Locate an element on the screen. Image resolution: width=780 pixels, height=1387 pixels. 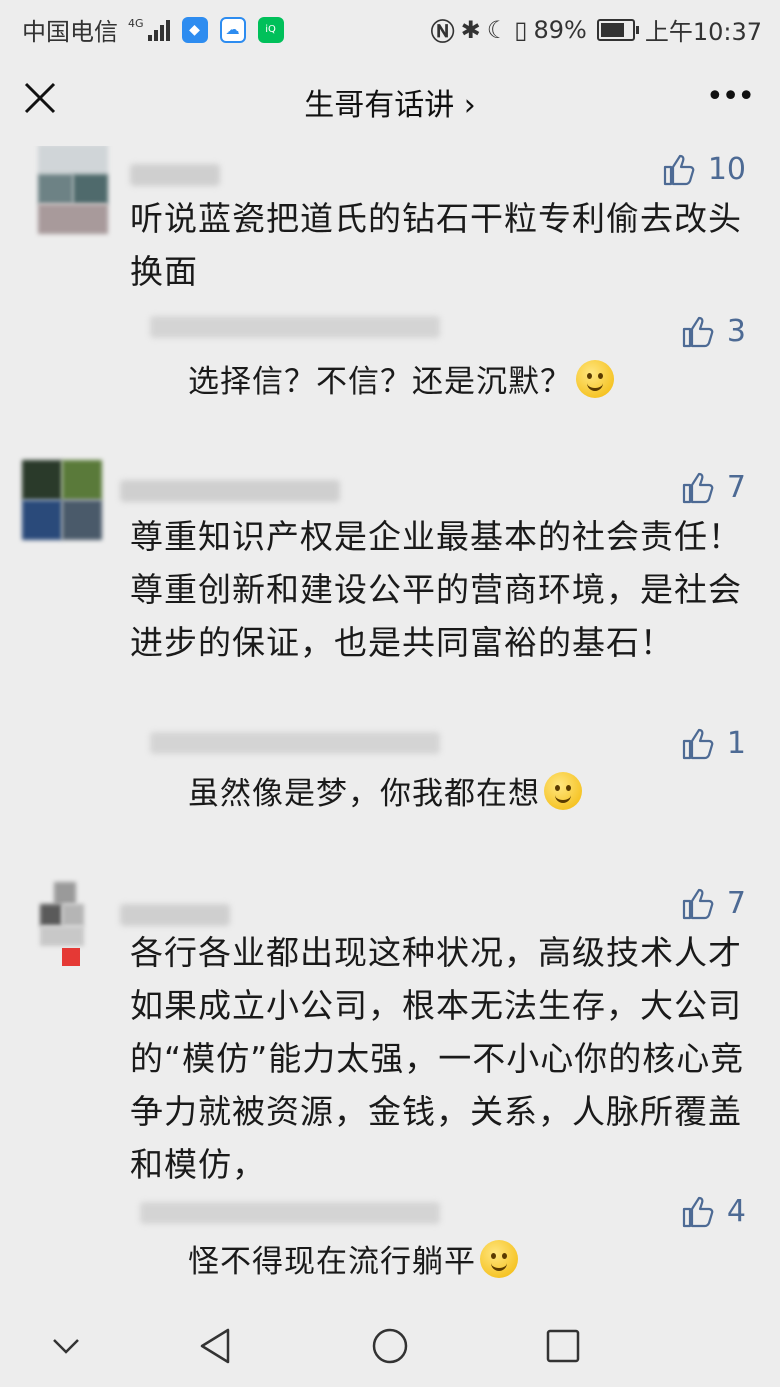
comment-item: 10 听说蓝瓷把道氏的钻石干粒专利偷去改头换面 is located at coordinates (390, 221).